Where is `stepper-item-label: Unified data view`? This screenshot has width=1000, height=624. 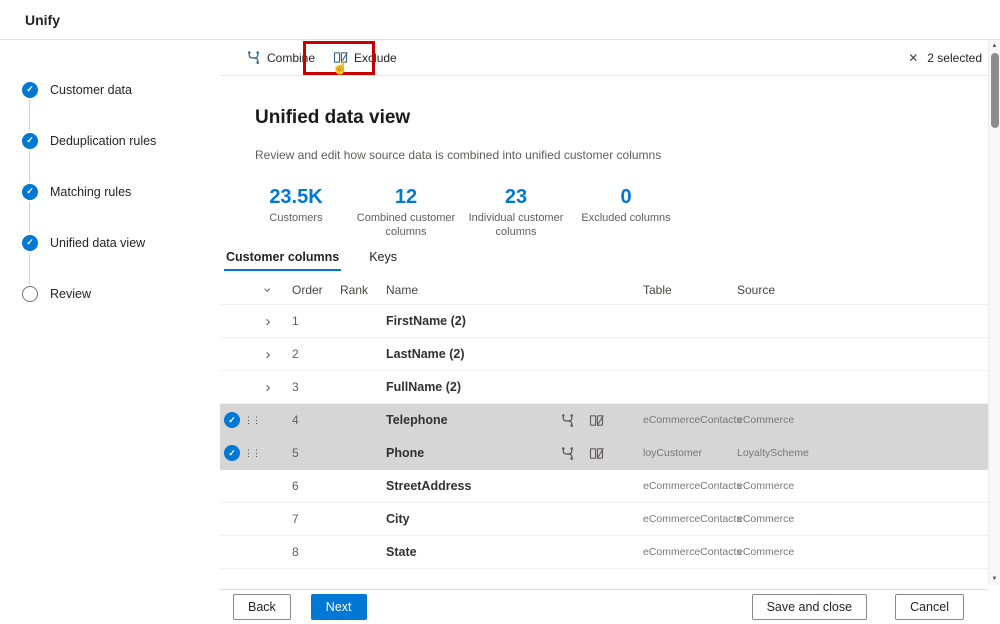
stepper-item-label: Unified data view is located at coordinates (98, 242).